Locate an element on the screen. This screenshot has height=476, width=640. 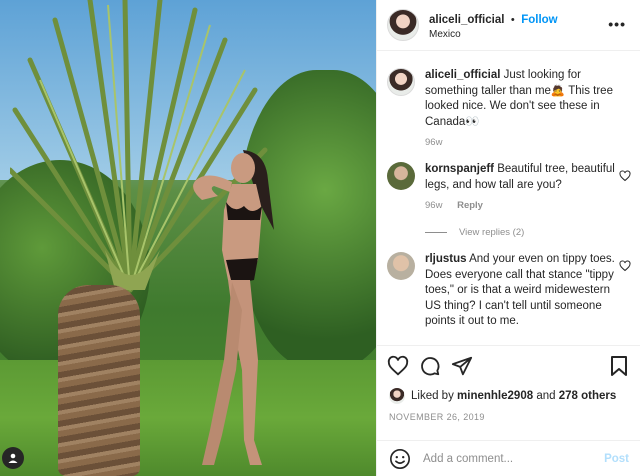
emoji-icon is located at coordinates (400, 459).